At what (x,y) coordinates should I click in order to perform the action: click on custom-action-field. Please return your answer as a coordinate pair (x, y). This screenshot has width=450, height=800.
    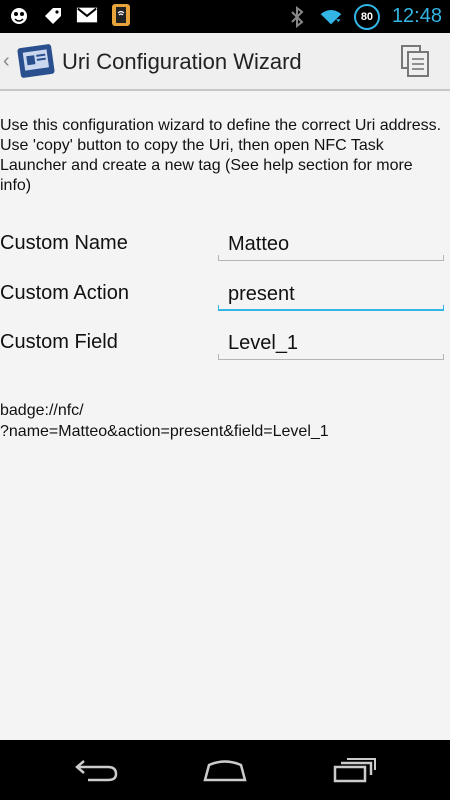
    Looking at the image, I should click on (331, 294).